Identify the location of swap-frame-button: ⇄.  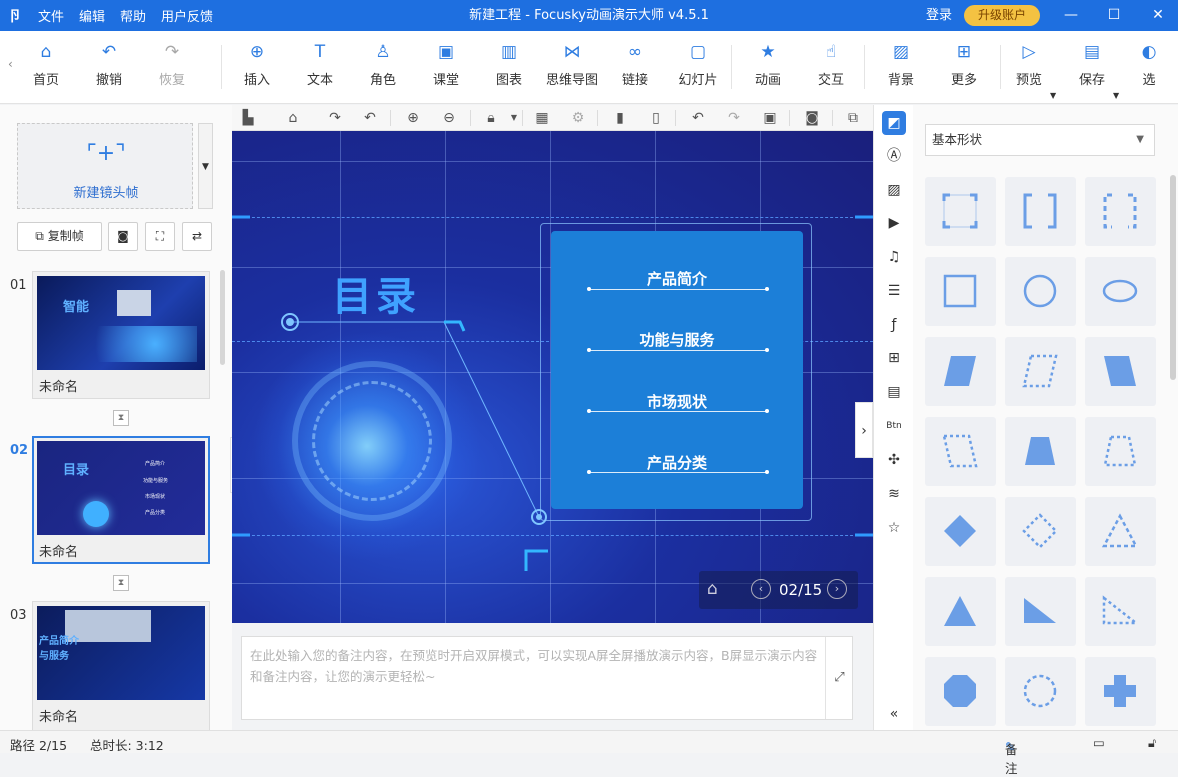
(197, 236).